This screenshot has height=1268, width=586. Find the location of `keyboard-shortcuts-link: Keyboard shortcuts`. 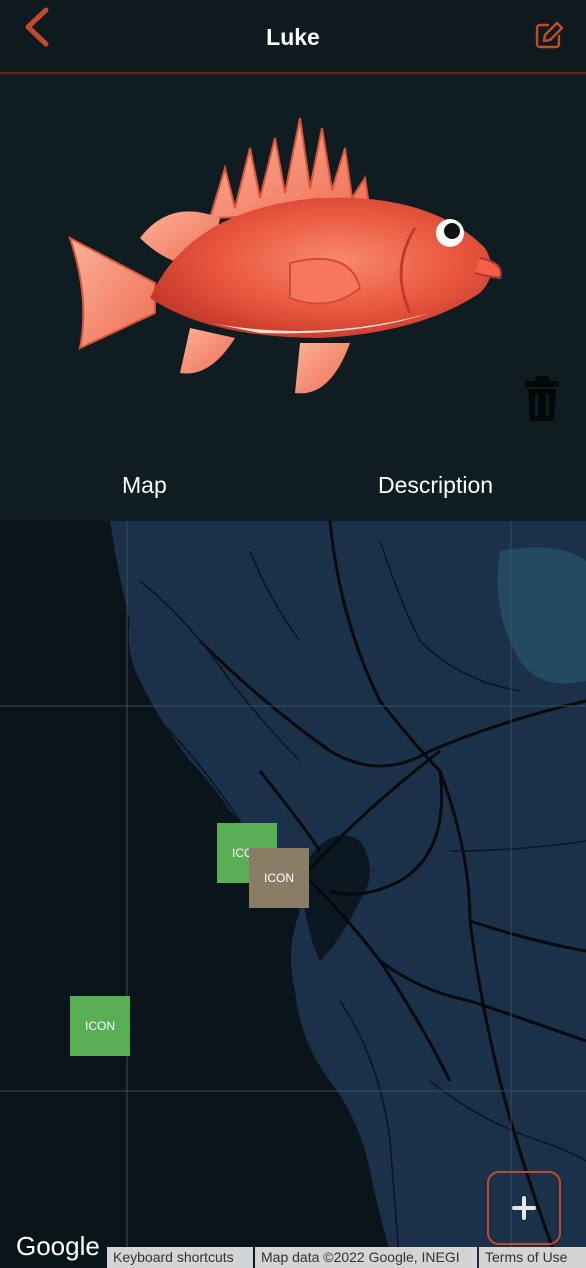

keyboard-shortcuts-link: Keyboard shortcuts is located at coordinates (180, 1257).